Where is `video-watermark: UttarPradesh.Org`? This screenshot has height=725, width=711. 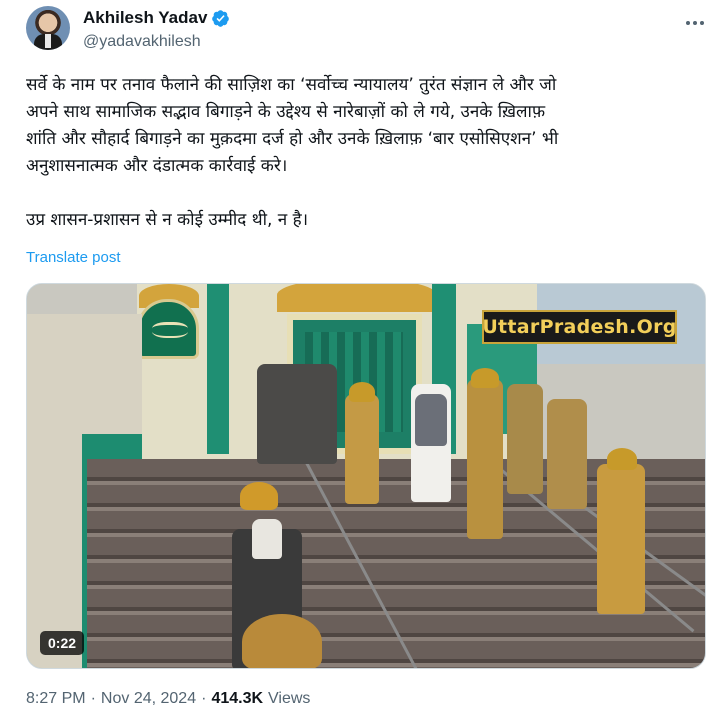
video-watermark: UttarPradesh.Org is located at coordinates (579, 327).